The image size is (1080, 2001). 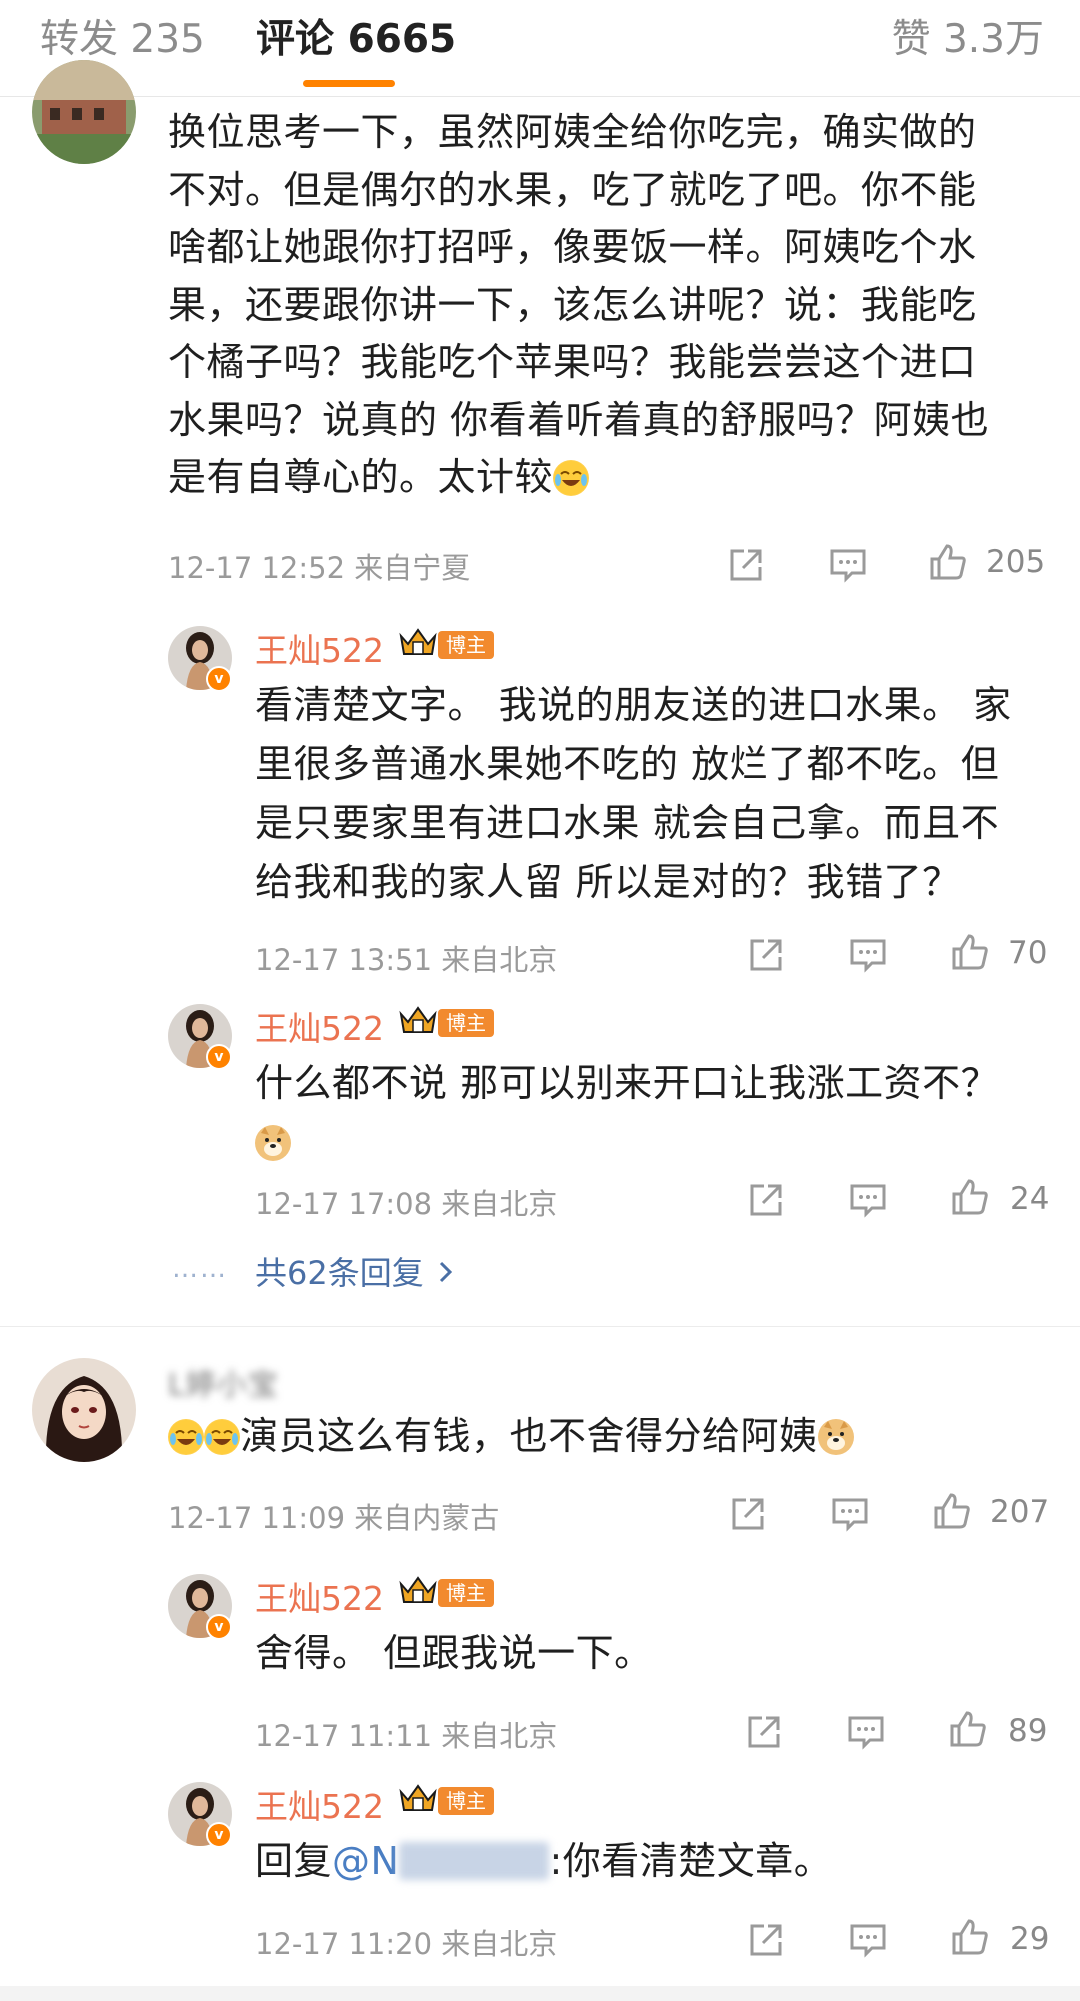 I want to click on comment-username: L婷小宝, so click(x=223, y=1382).